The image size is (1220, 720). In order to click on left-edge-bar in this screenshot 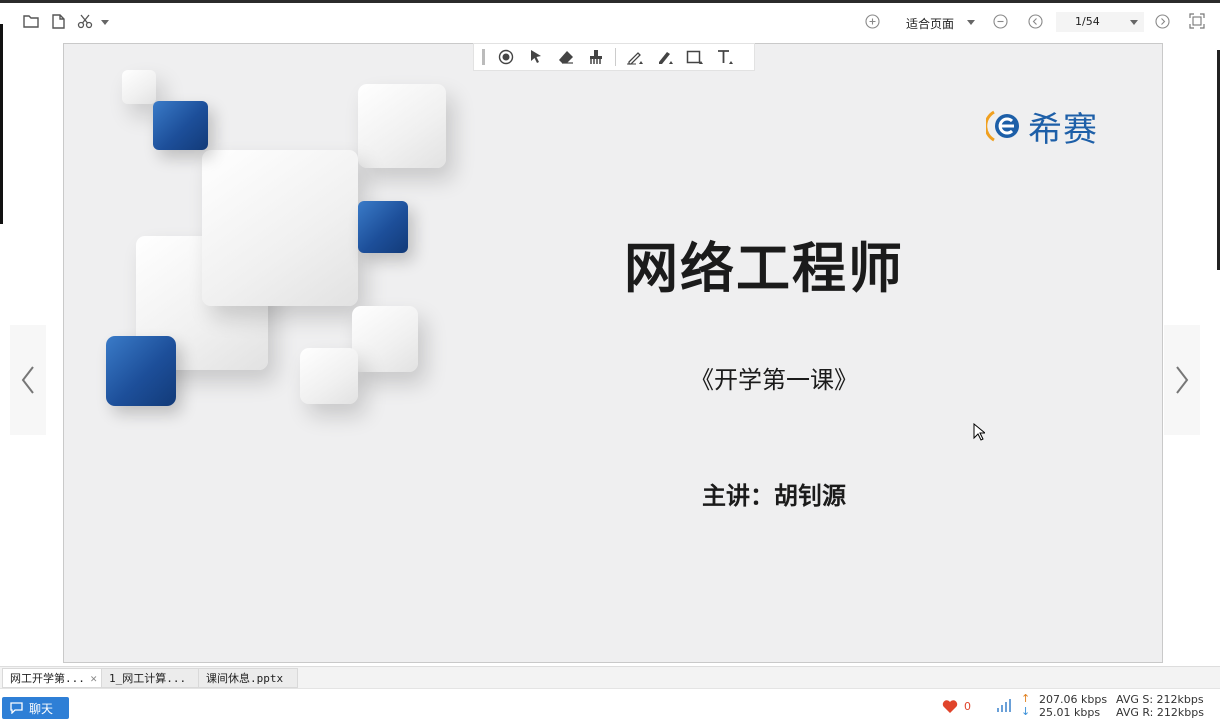, I will do `click(1, 124)`.